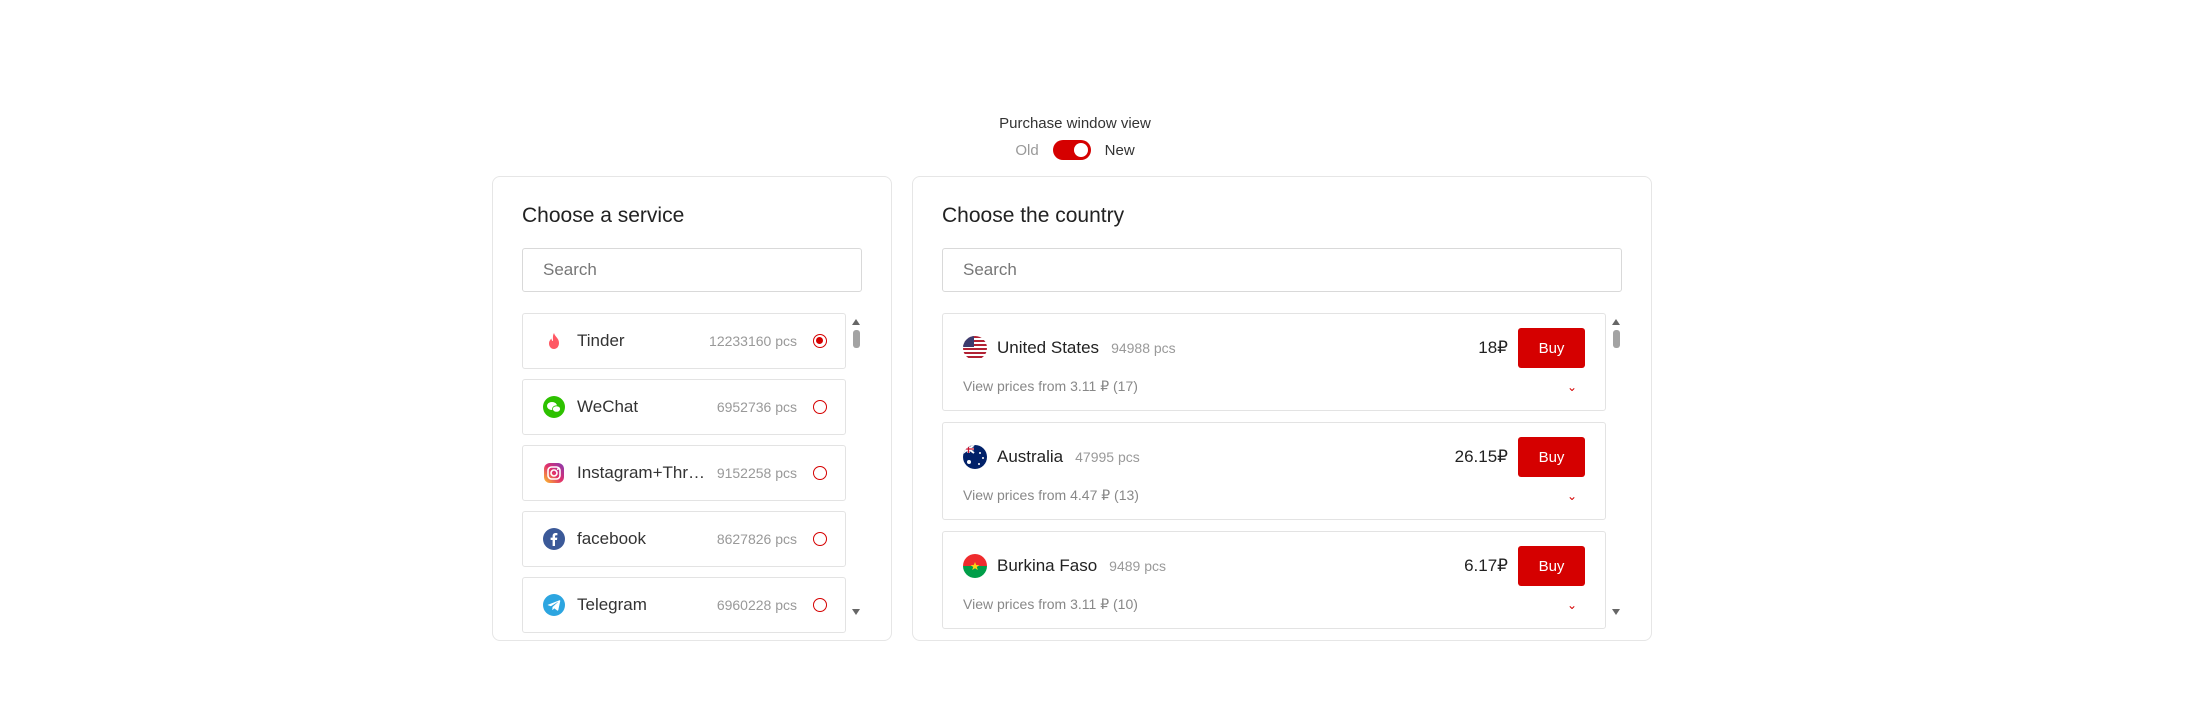 This screenshot has height=713, width=2210. I want to click on service-name: Tinder, so click(601, 340).